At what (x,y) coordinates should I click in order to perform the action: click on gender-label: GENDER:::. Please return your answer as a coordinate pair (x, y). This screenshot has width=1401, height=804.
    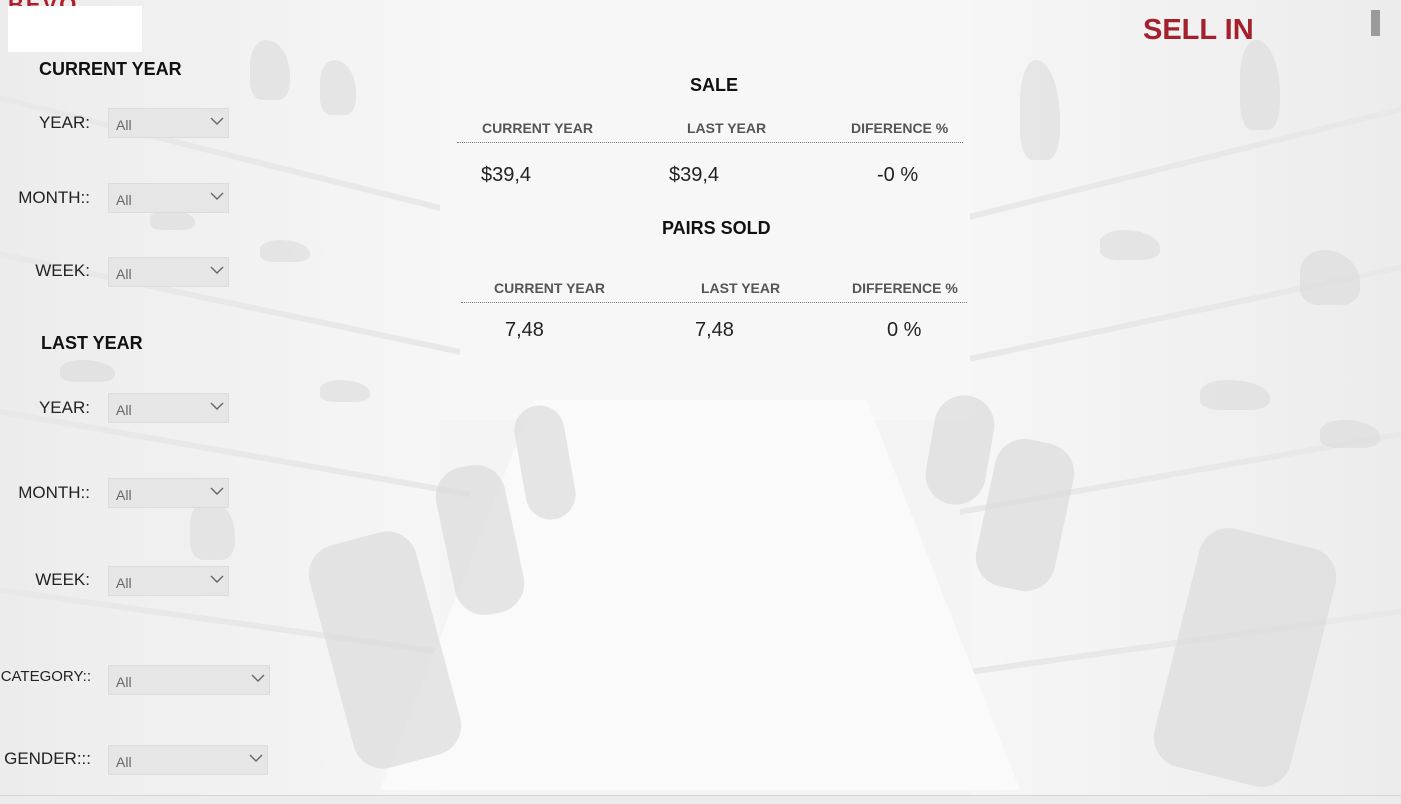
    Looking at the image, I should click on (47, 758).